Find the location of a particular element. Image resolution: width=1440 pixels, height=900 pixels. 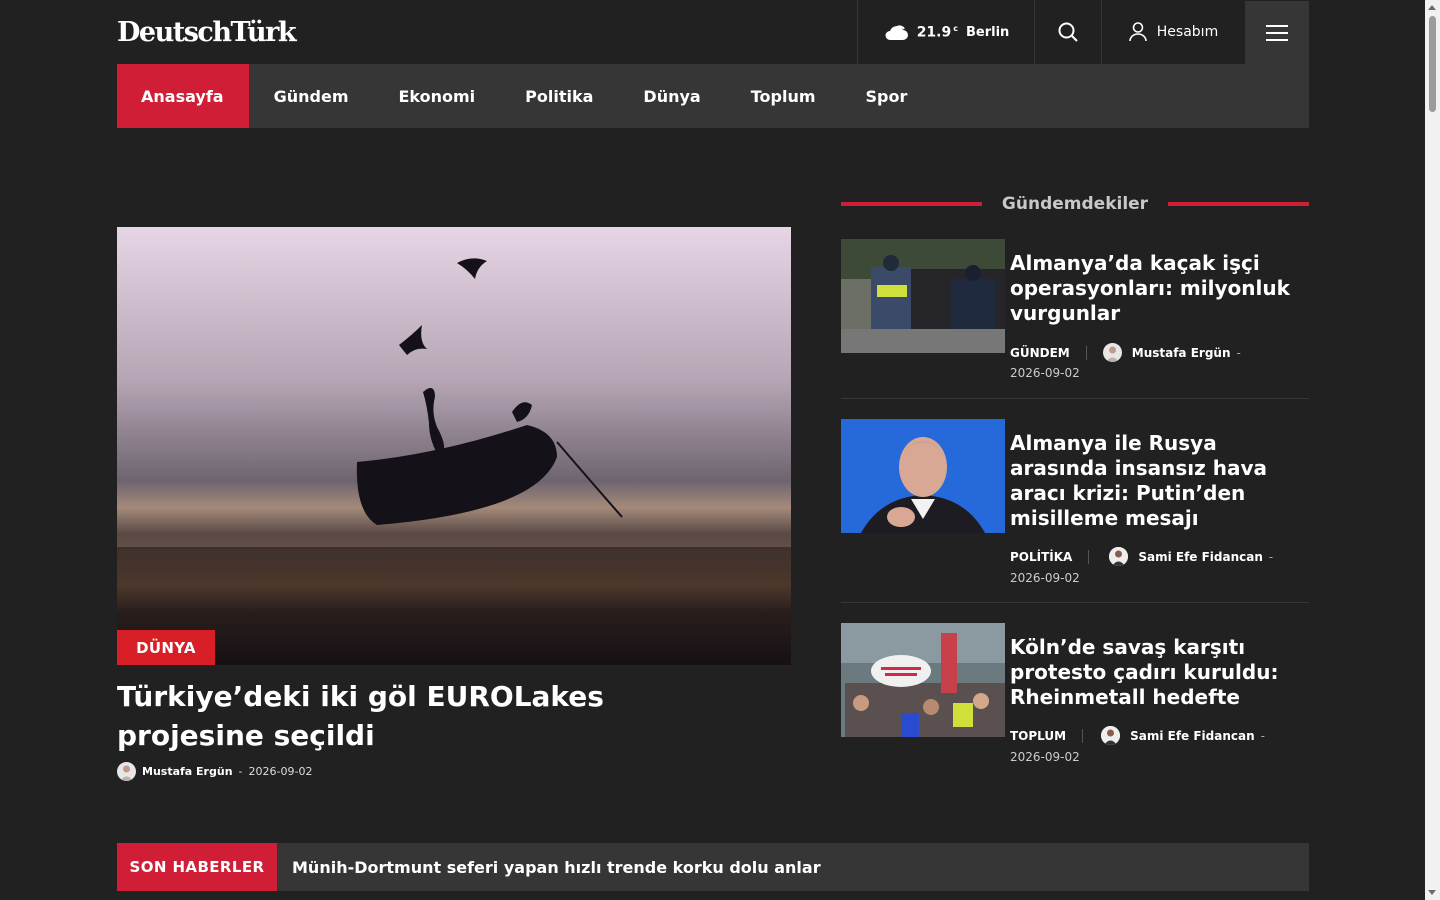

search-icon is located at coordinates (1068, 32).